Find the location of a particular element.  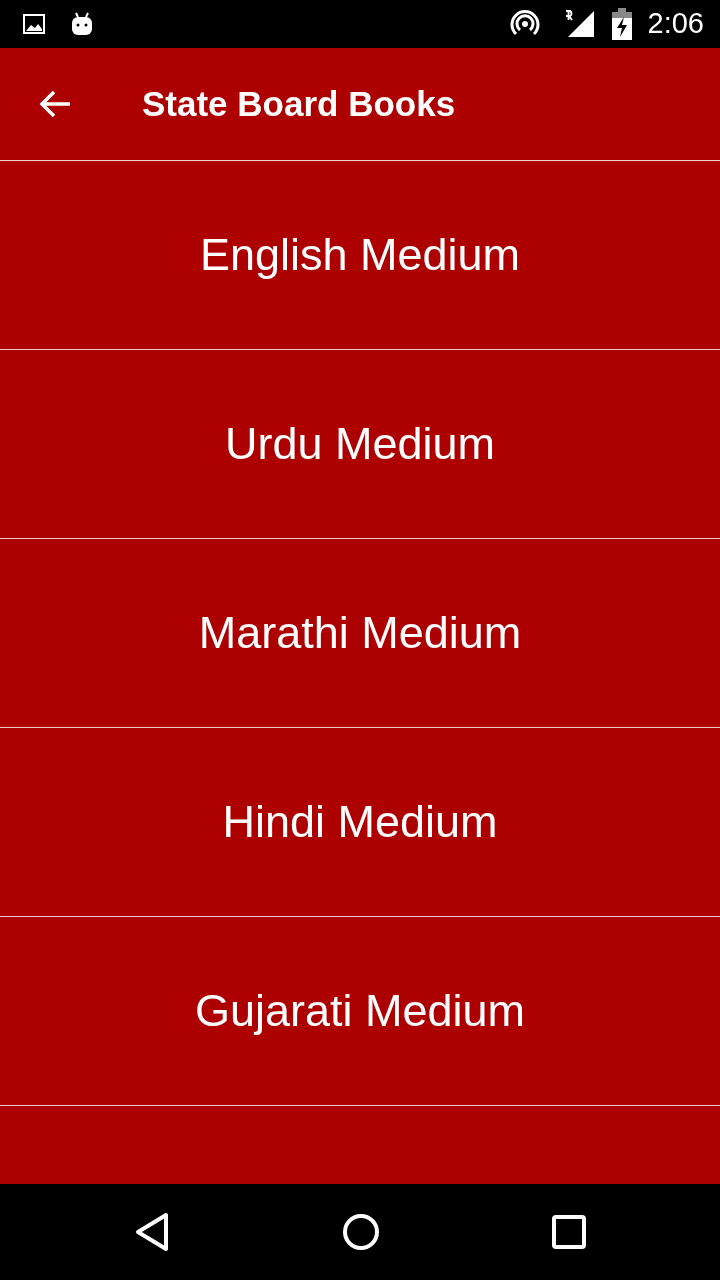

back-arrow-icon is located at coordinates (55, 104).